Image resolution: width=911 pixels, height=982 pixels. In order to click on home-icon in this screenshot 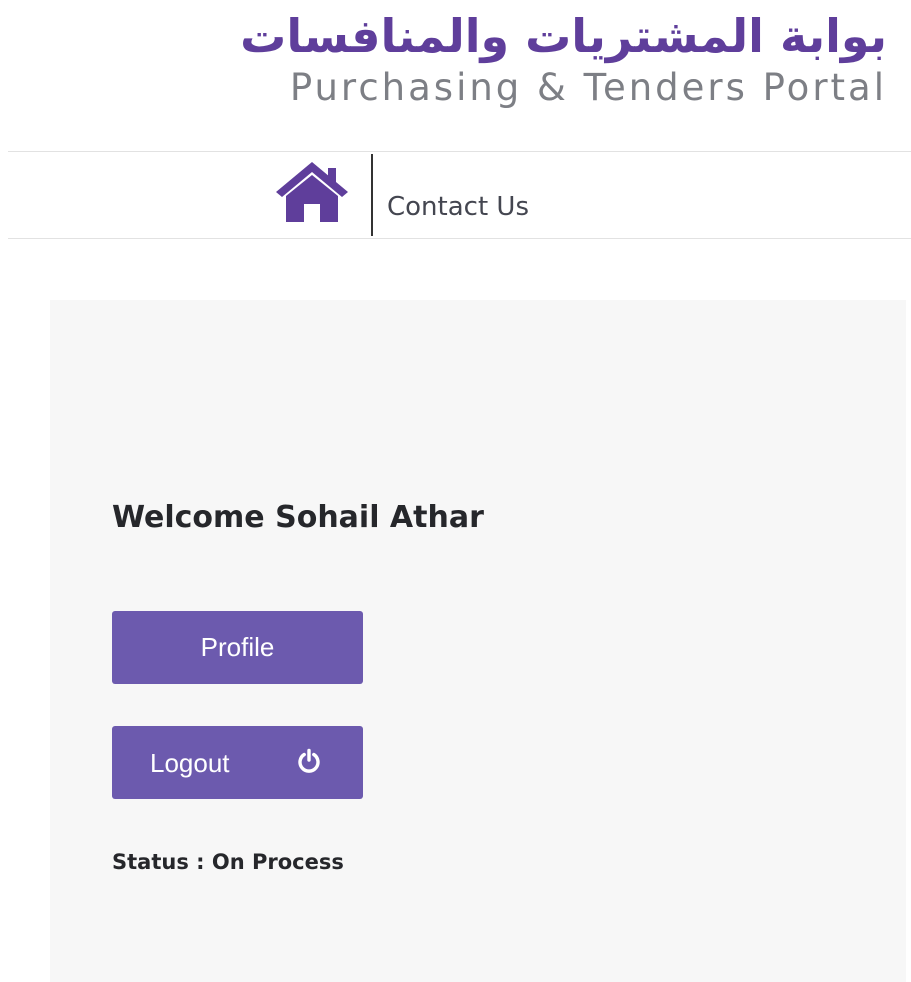, I will do `click(312, 192)`.